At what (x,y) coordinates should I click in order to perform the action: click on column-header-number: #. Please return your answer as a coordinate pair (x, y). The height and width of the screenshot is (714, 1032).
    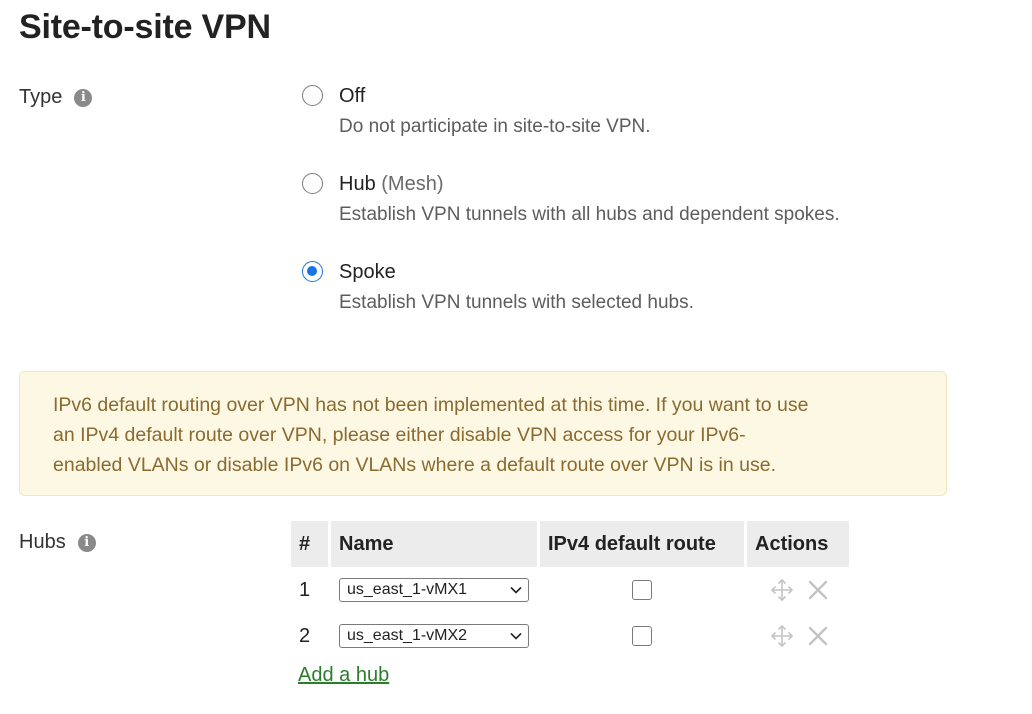
    Looking at the image, I should click on (309, 544).